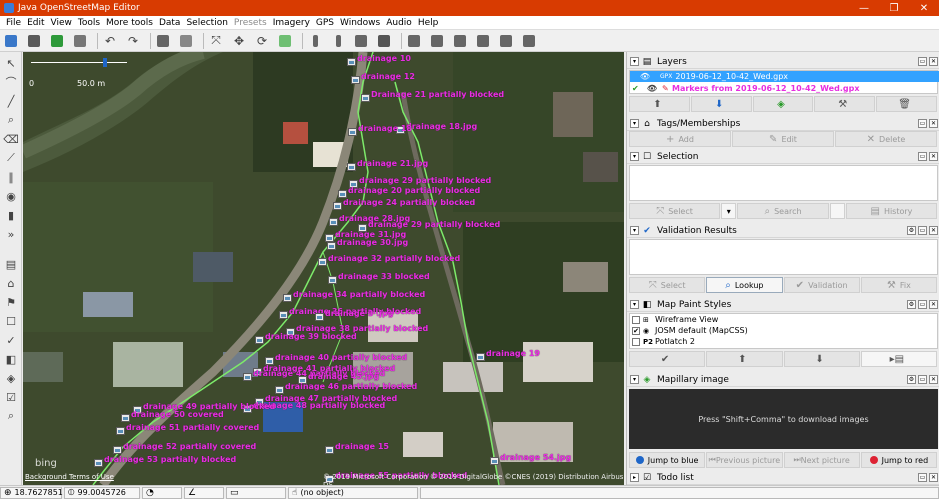 This screenshot has width=939, height=499. Describe the element at coordinates (11, 416) in the screenshot. I see `search-icon: ⌕` at that location.